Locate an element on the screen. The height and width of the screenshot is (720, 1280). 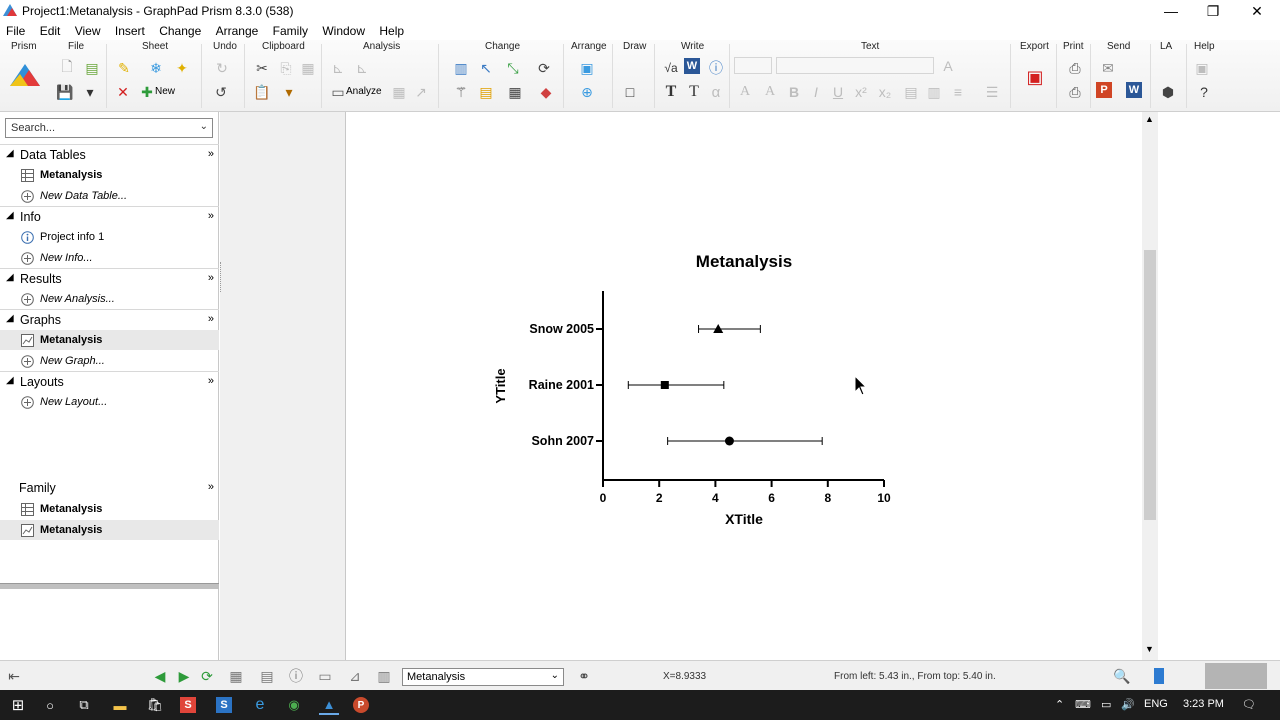
input-icon: ⌨ is located at coordinates (1083, 704).